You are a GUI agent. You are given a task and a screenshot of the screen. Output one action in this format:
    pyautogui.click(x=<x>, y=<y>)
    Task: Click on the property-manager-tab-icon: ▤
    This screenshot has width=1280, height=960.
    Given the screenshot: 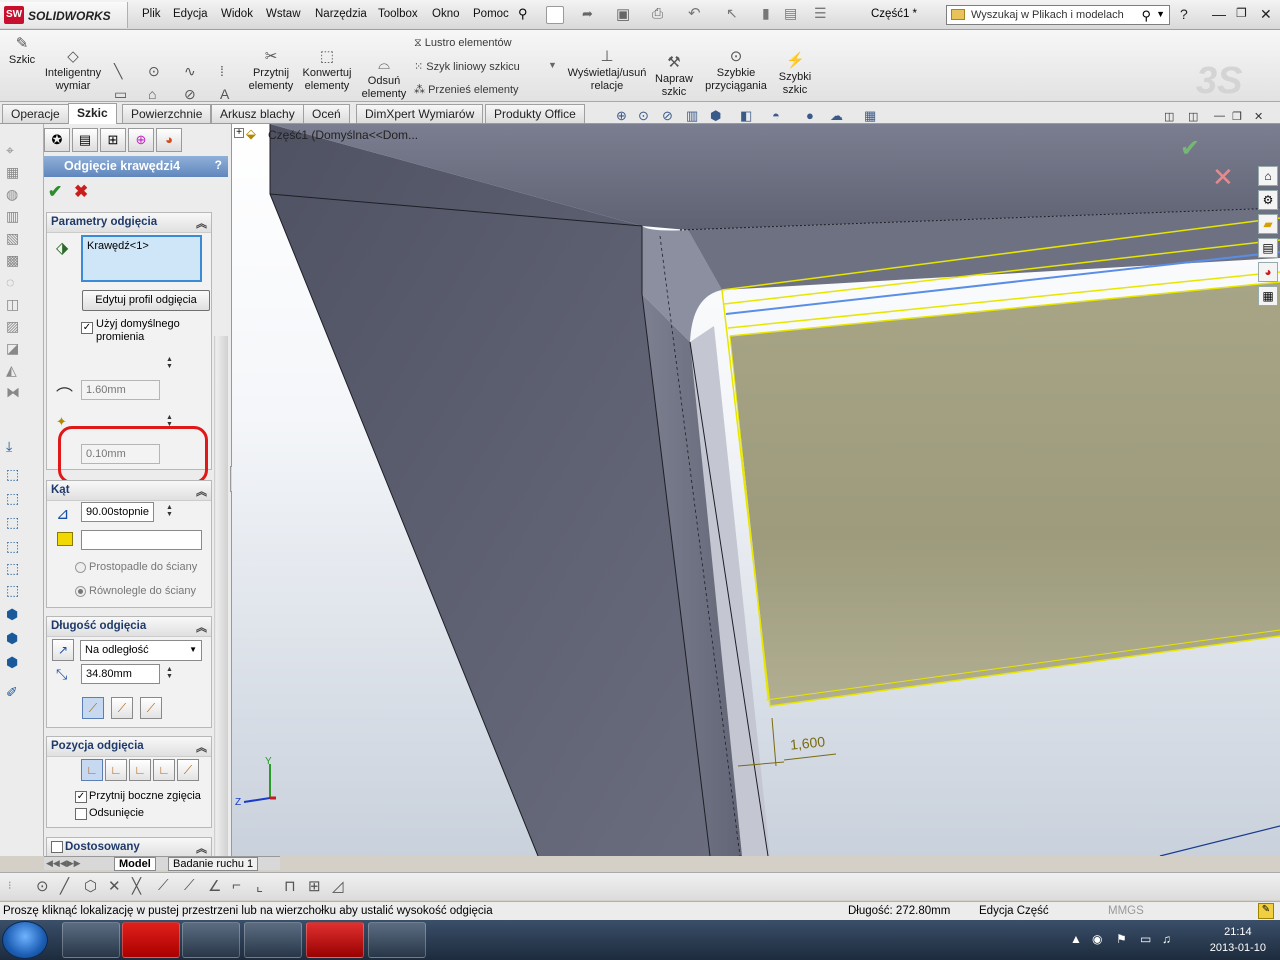 What is the action you would take?
    pyautogui.click(x=85, y=140)
    